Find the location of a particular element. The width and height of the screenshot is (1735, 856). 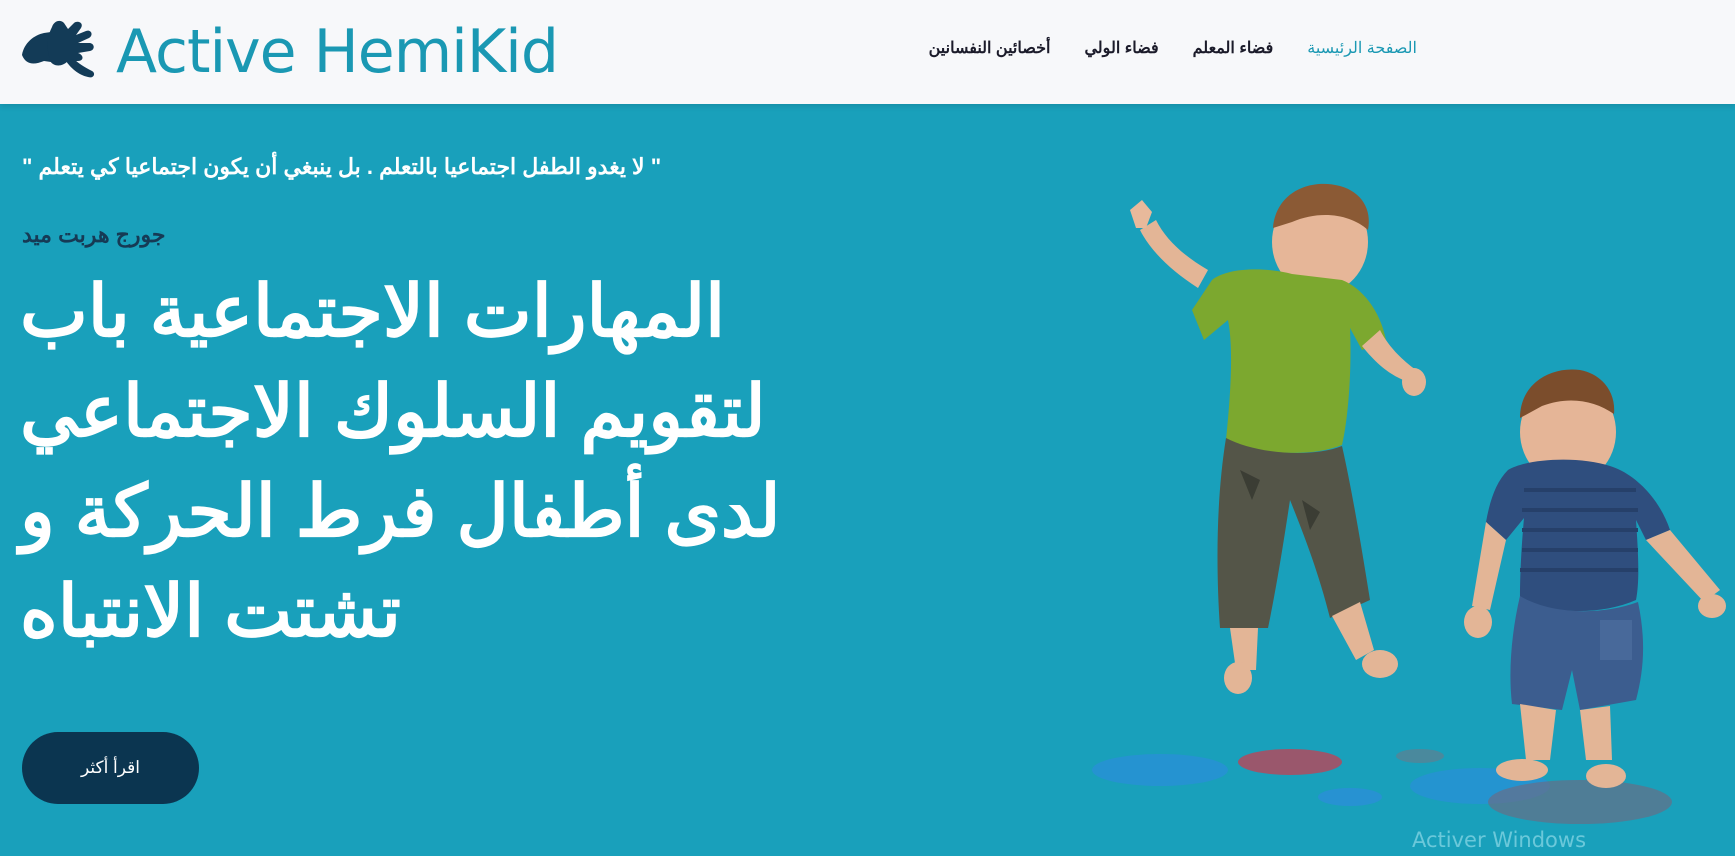

hands-sign-language-icon is located at coordinates (60, 52).